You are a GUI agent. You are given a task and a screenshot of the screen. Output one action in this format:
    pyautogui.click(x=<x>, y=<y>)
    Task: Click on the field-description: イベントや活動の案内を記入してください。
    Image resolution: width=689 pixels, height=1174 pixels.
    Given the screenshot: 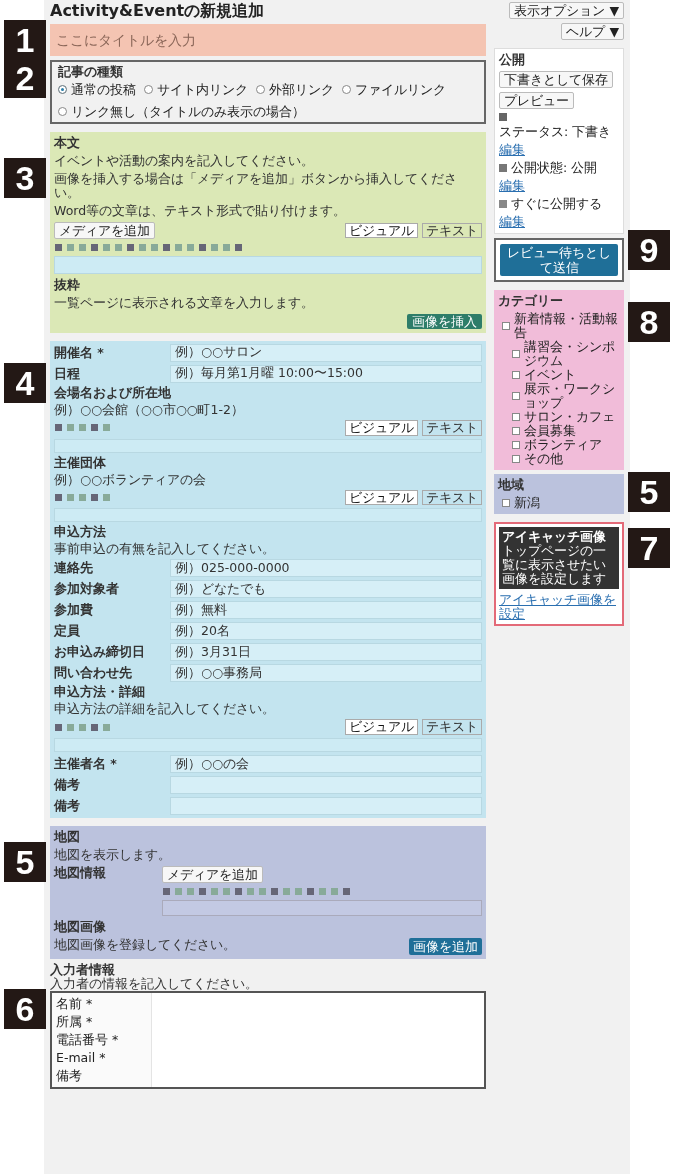 What is the action you would take?
    pyautogui.click(x=184, y=160)
    